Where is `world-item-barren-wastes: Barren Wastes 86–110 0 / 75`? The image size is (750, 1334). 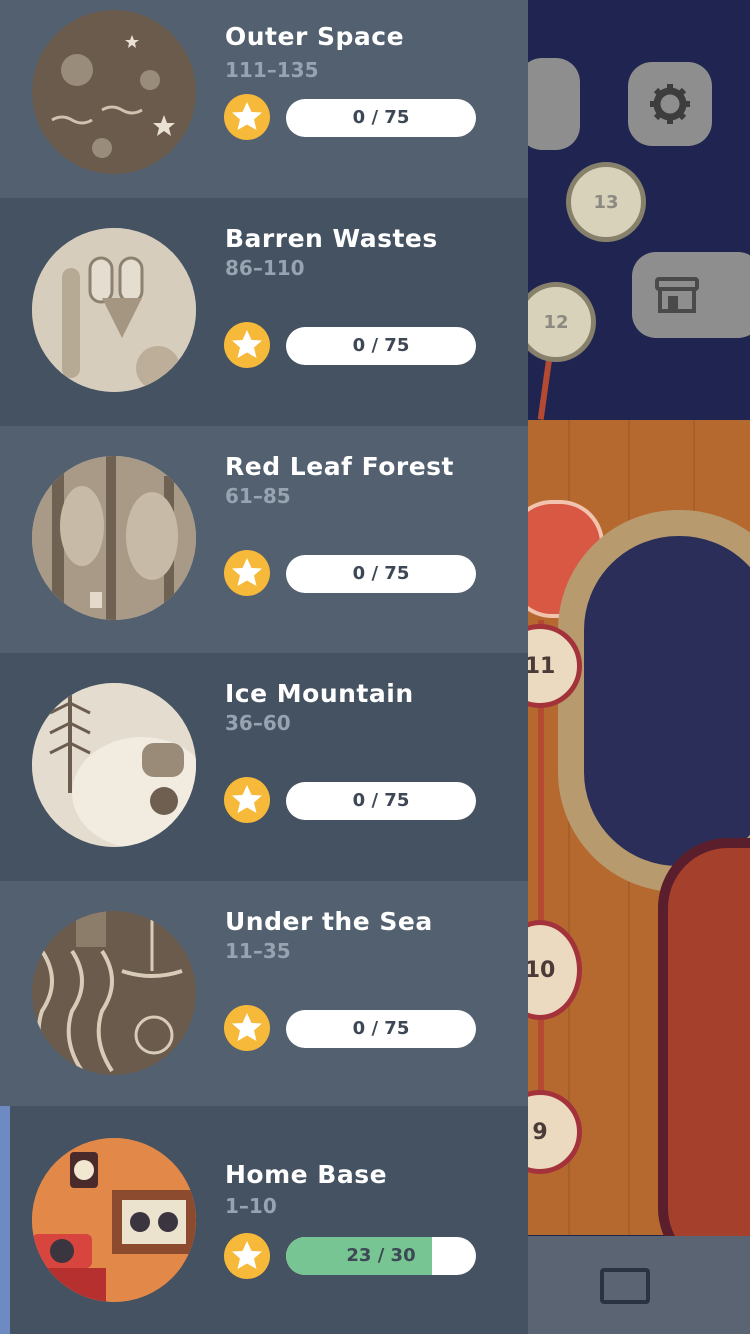
world-item-barren-wastes: Barren Wastes 86–110 0 / 75 is located at coordinates (264, 312).